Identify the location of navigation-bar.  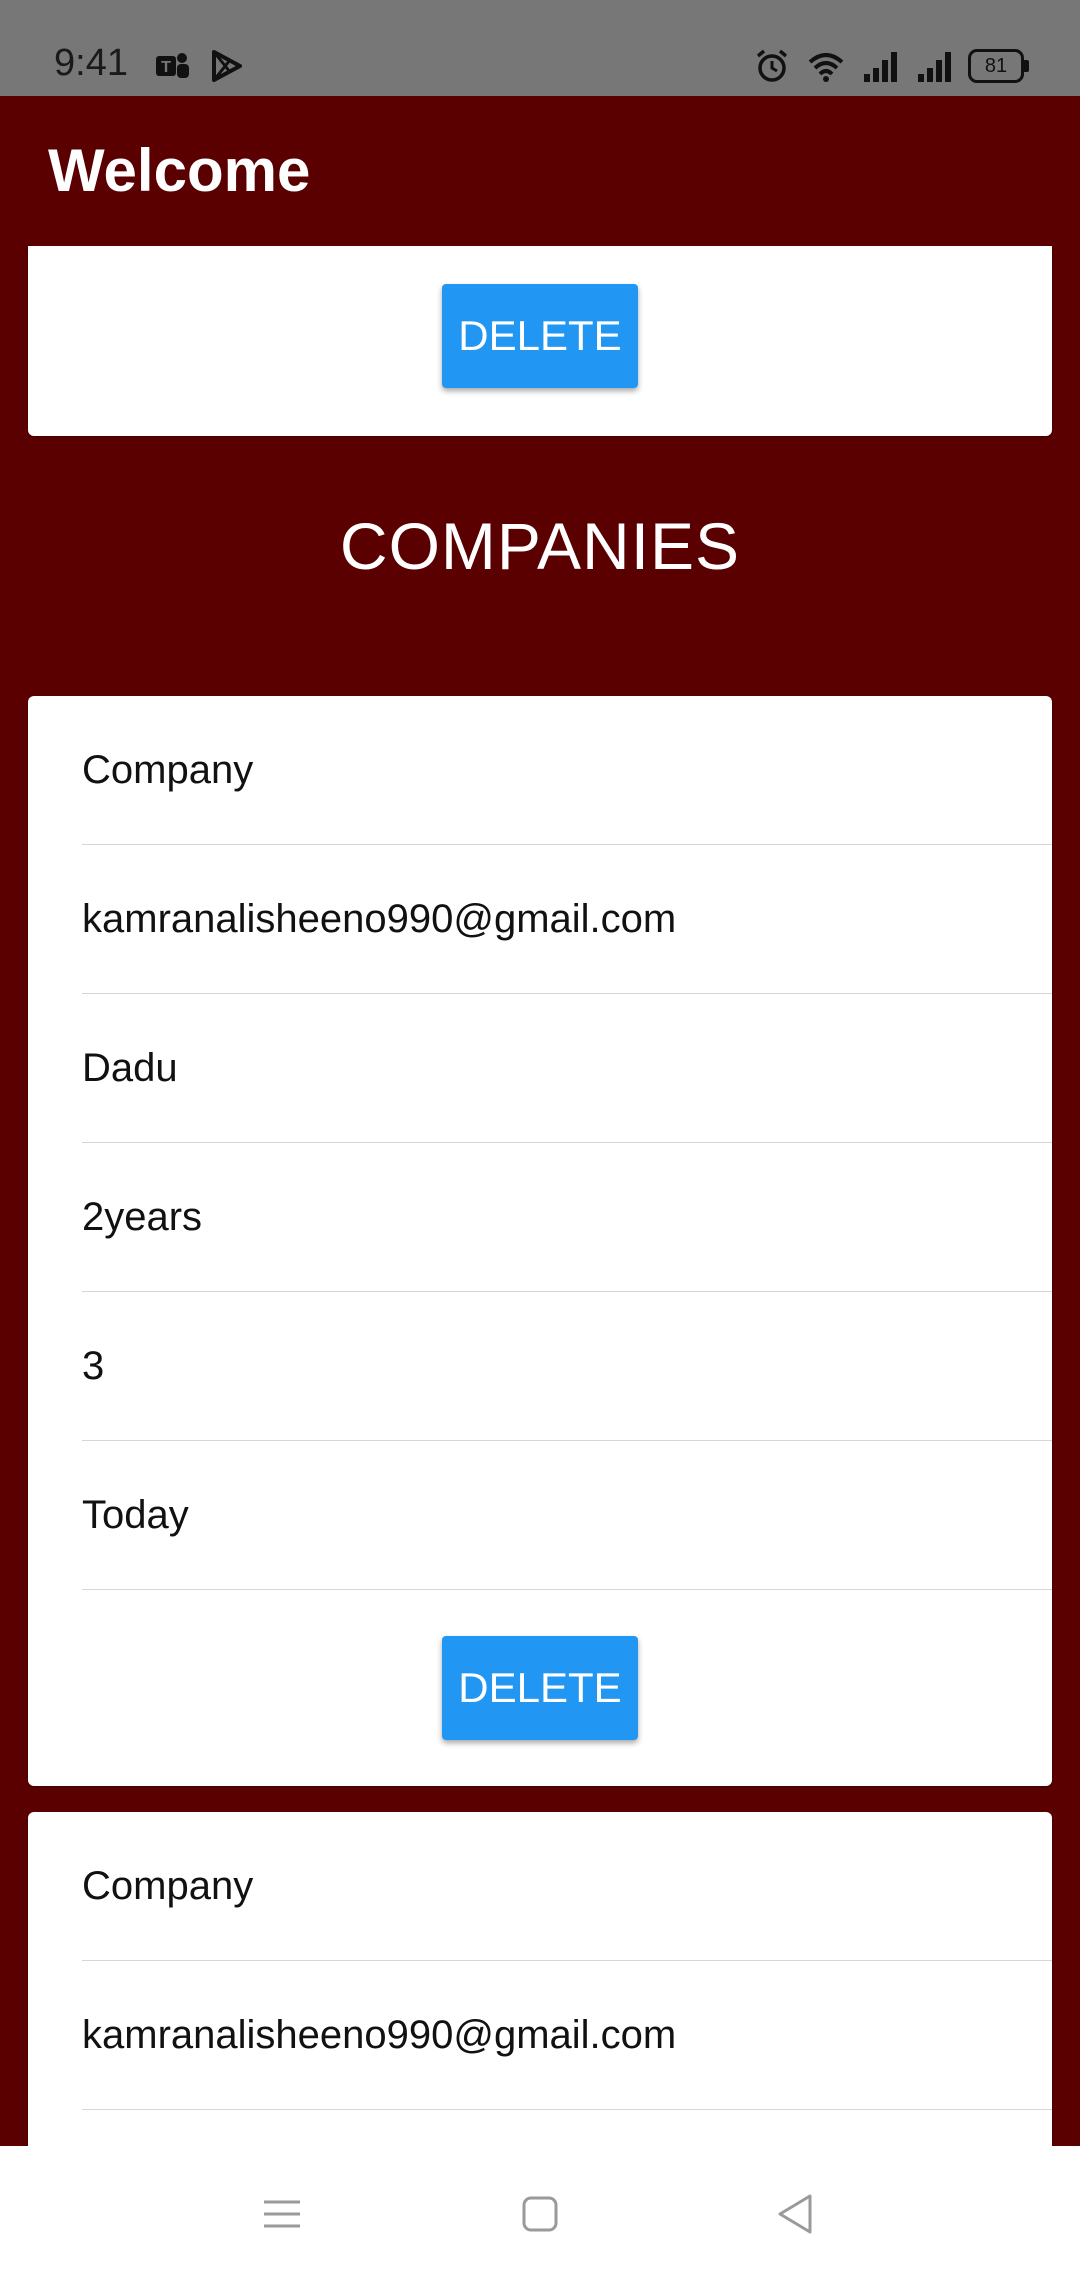
(540, 2213).